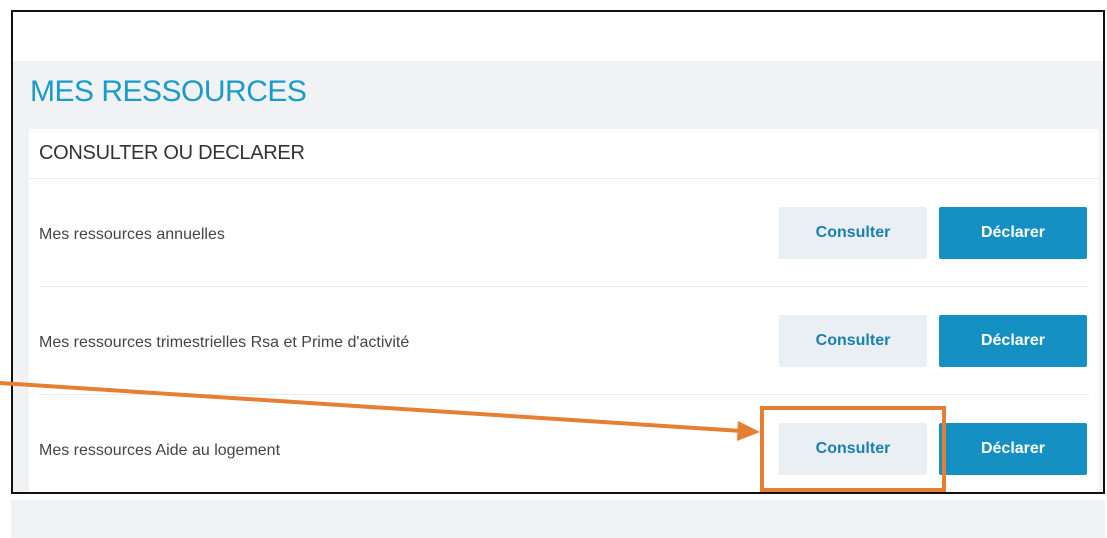 This screenshot has width=1107, height=538. Describe the element at coordinates (853, 449) in the screenshot. I see `consult-button-housing: Consulter` at that location.